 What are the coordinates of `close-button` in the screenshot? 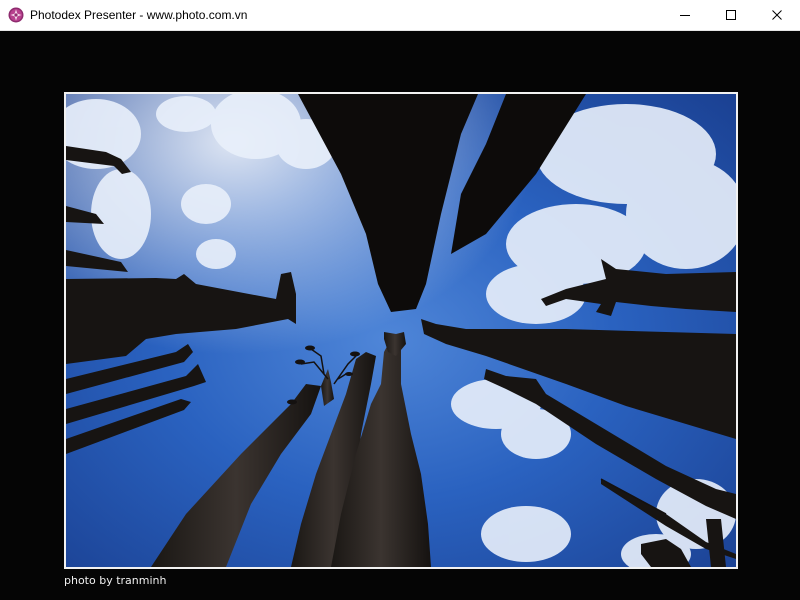 It's located at (777, 15).